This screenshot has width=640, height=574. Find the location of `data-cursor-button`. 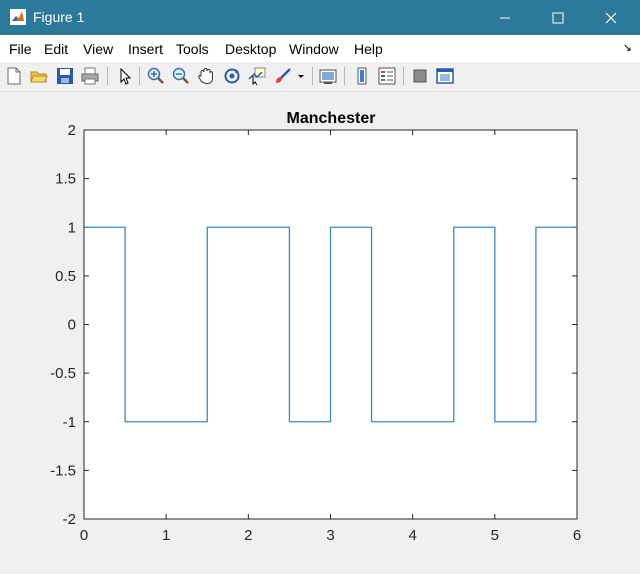

data-cursor-button is located at coordinates (257, 76).